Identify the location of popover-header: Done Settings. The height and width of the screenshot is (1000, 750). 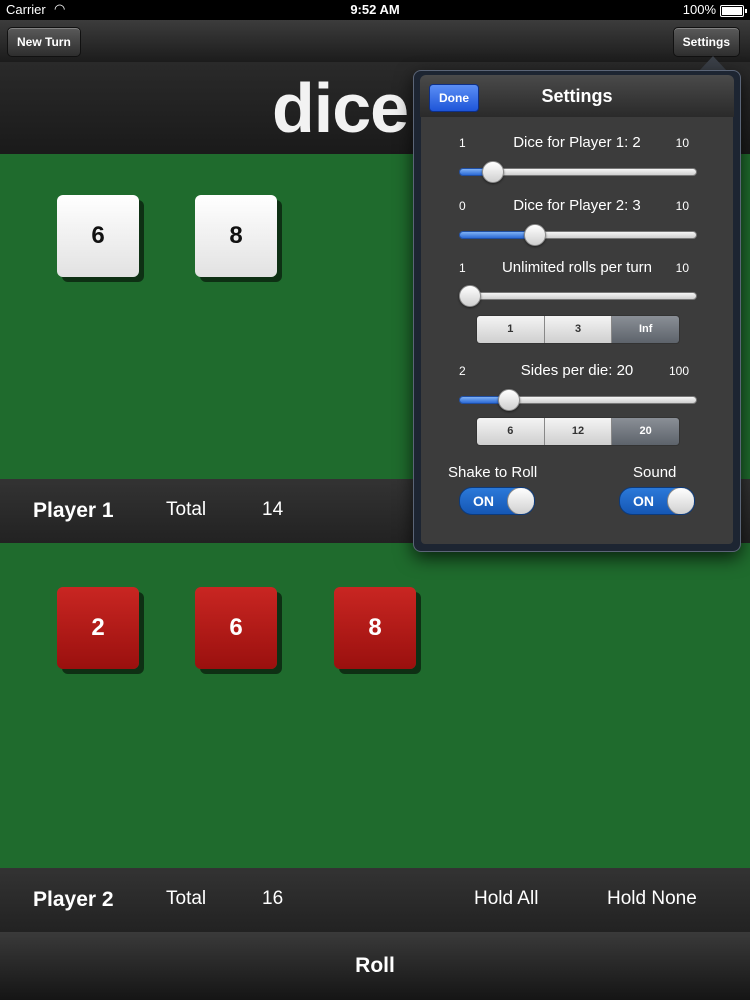
(577, 96).